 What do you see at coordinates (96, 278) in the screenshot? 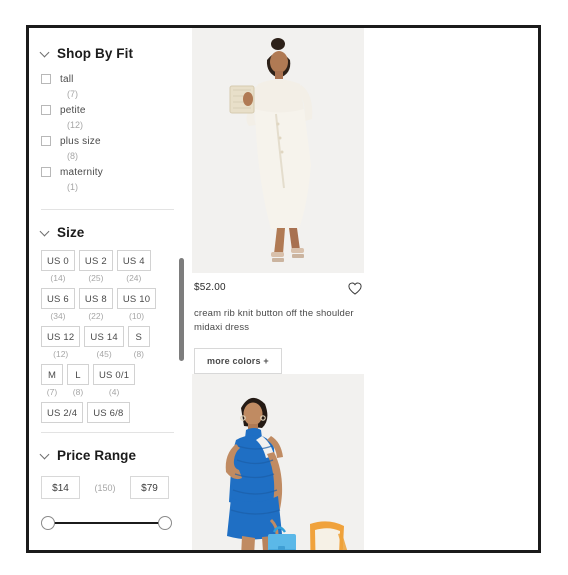
I see `size-pill-count: (25)` at bounding box center [96, 278].